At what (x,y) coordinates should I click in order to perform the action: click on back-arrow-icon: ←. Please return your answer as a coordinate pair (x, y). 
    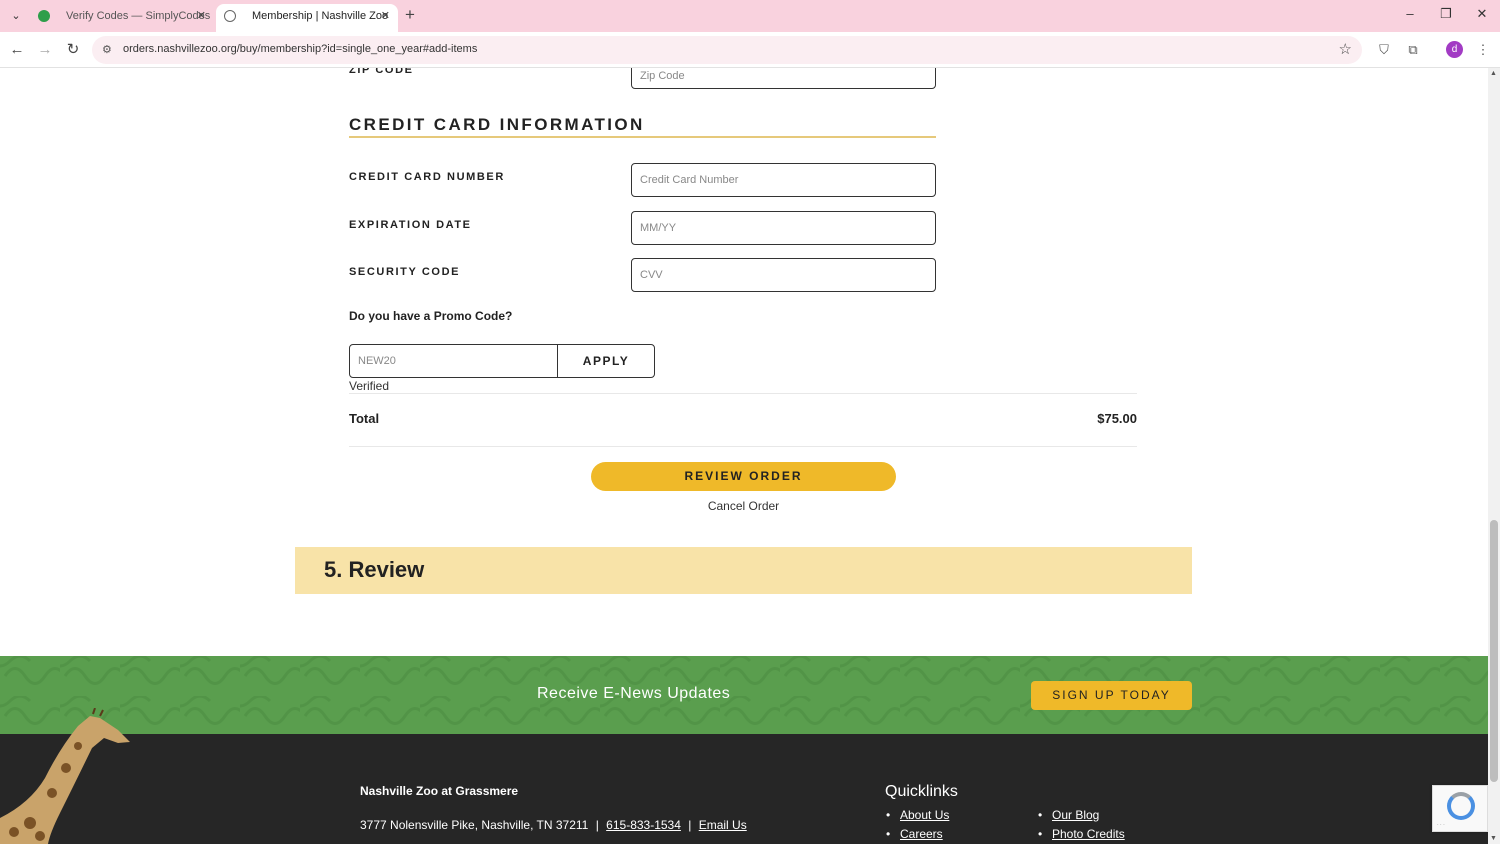
    Looking at the image, I should click on (17, 50).